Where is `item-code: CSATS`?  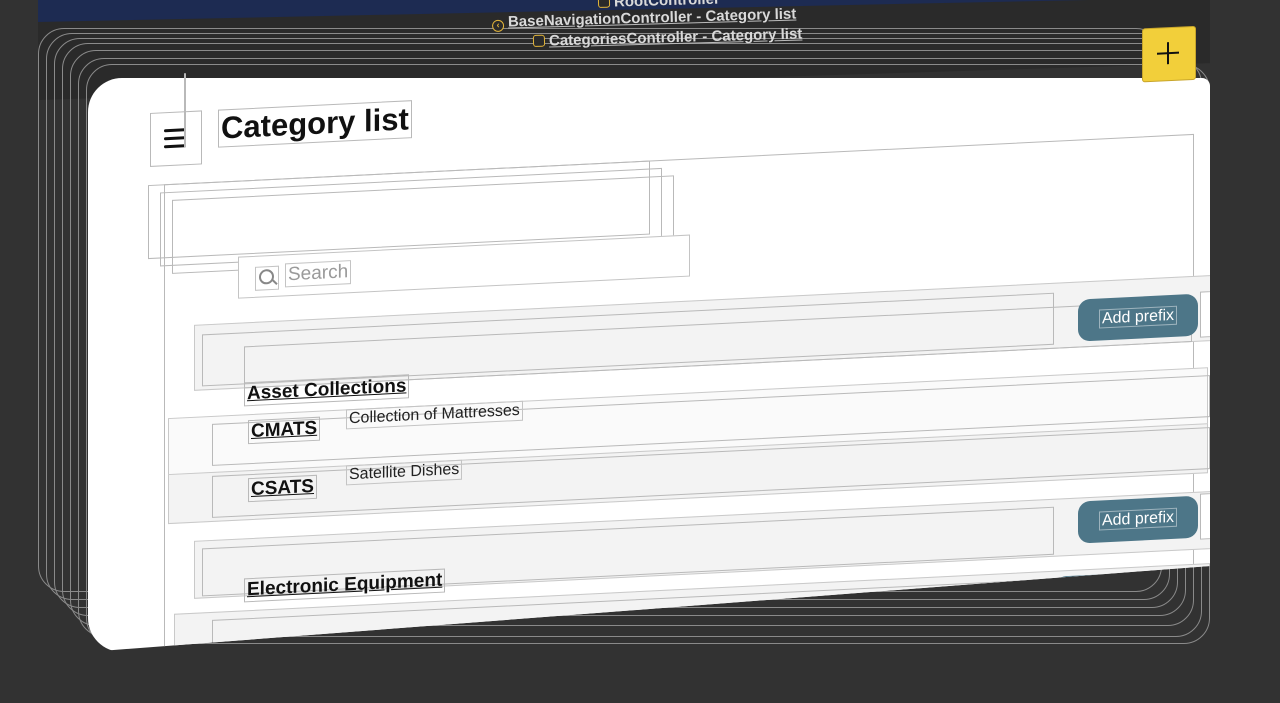
item-code: CSATS is located at coordinates (282, 488).